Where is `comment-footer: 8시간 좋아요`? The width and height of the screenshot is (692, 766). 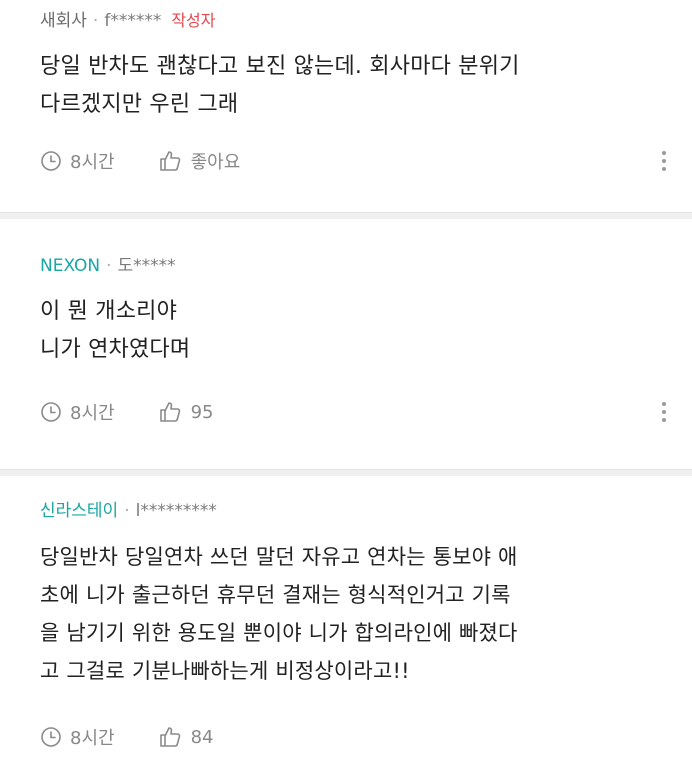 comment-footer: 8시간 좋아요 is located at coordinates (353, 161).